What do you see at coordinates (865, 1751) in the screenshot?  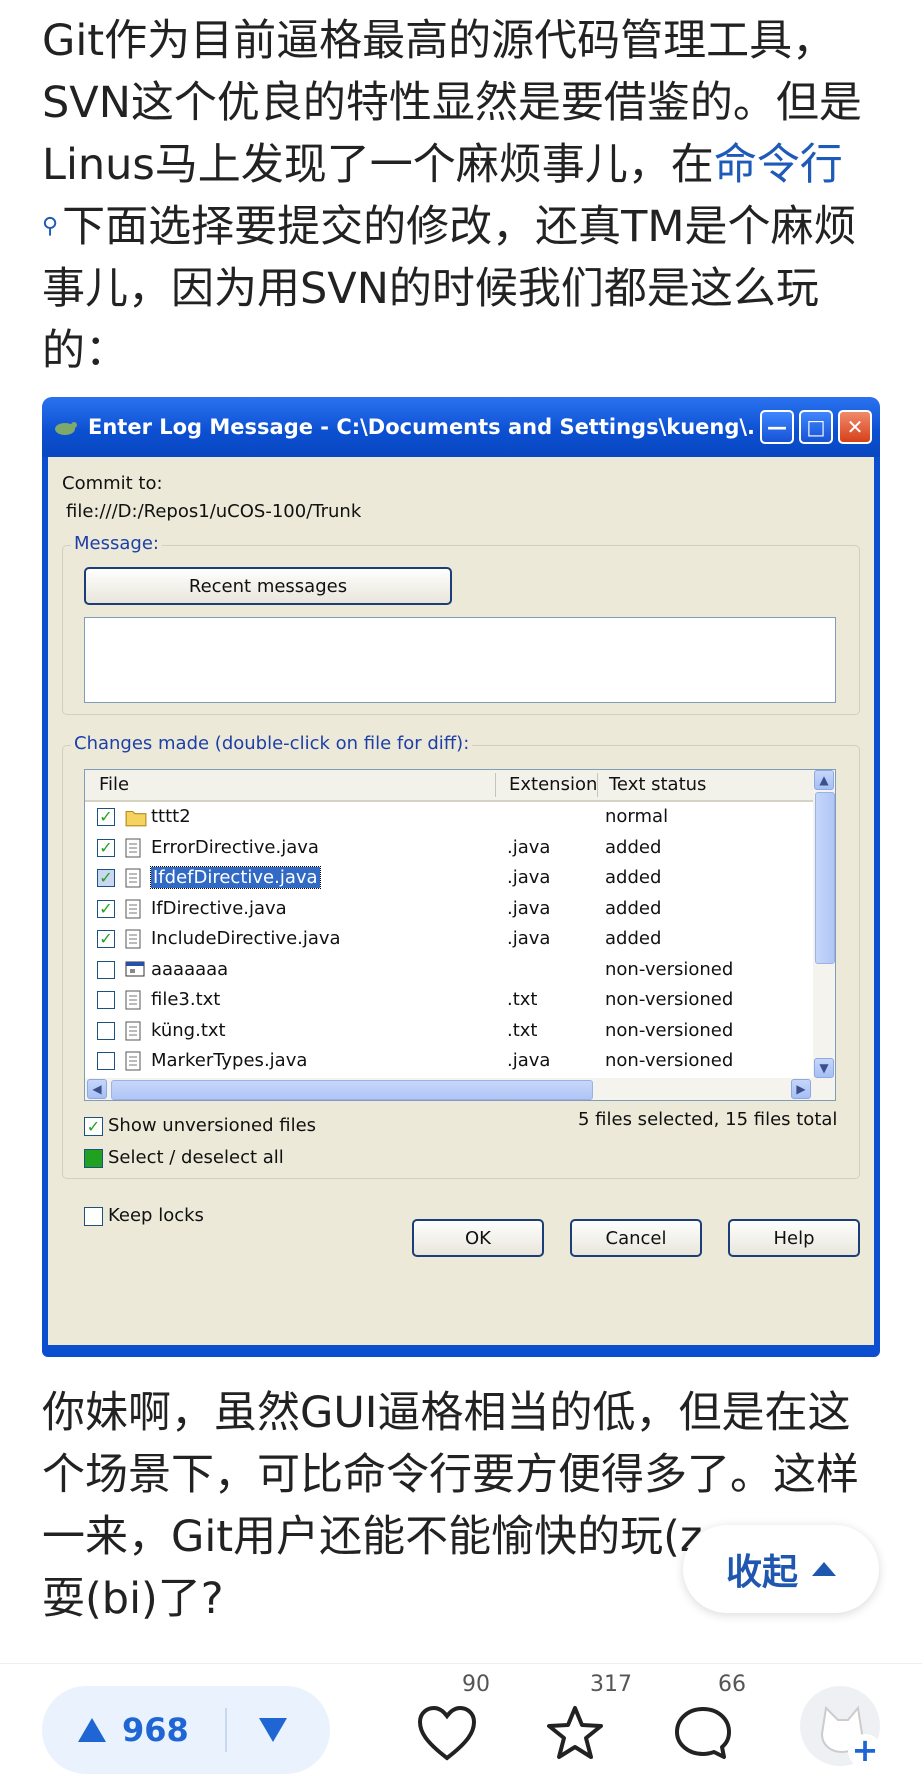 I see `follow-plus-icon: +` at bounding box center [865, 1751].